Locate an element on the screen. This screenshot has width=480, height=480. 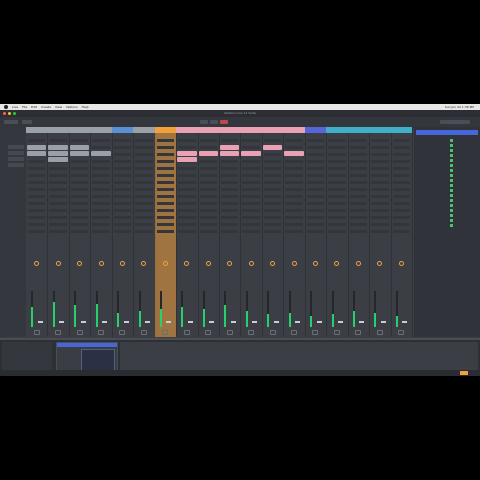
record-button is located at coordinates (224, 122).